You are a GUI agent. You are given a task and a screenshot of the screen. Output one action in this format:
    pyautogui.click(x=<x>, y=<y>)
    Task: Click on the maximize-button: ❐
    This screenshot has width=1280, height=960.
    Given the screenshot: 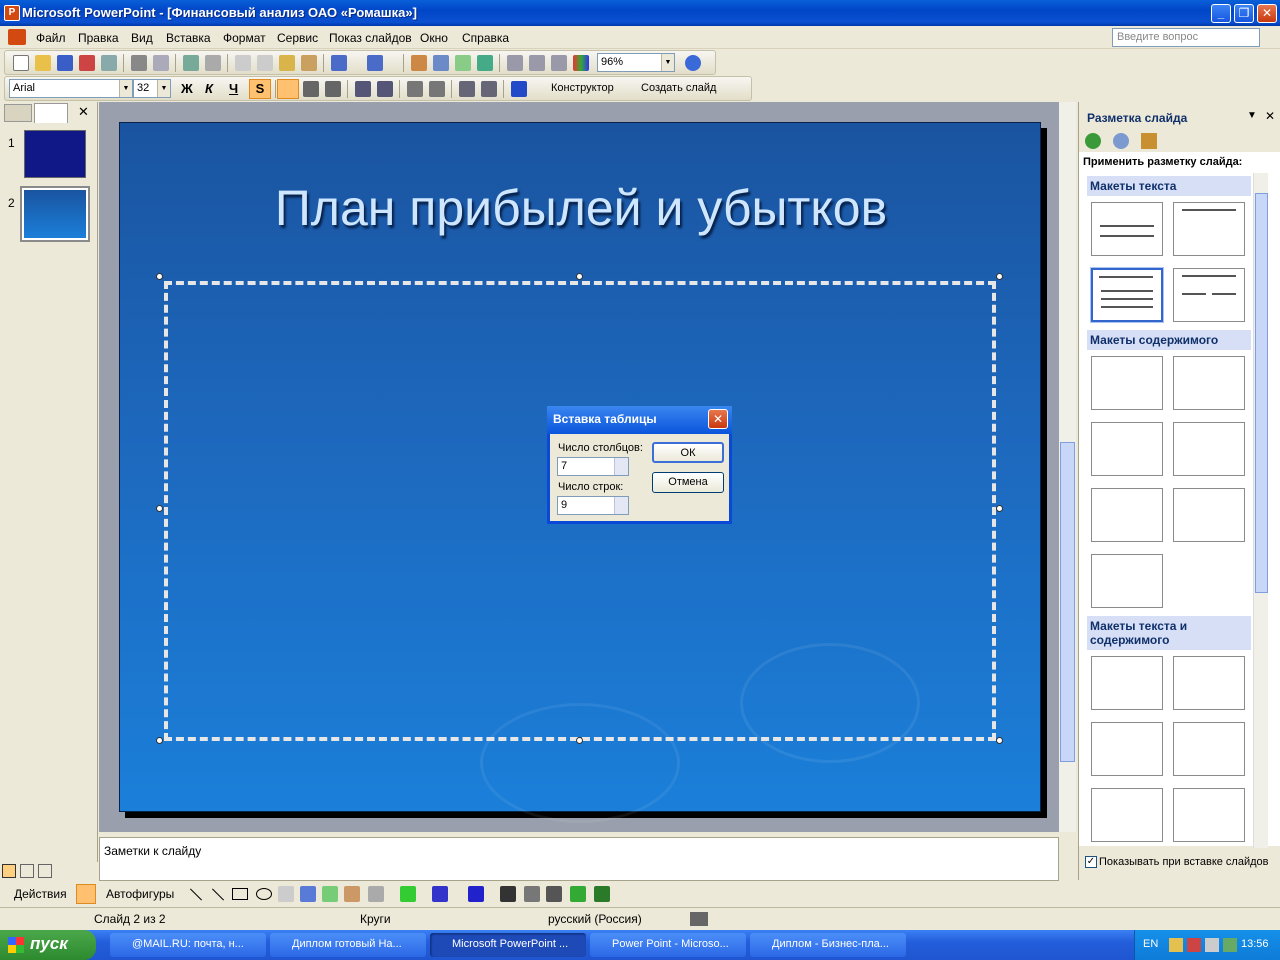 What is the action you would take?
    pyautogui.click(x=1244, y=13)
    